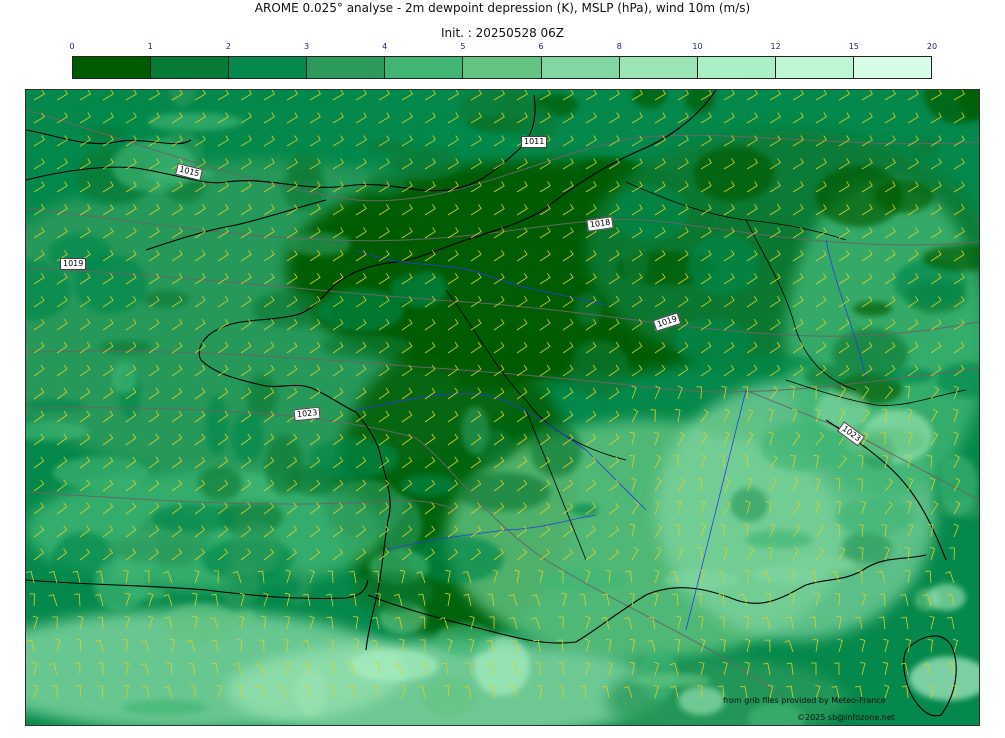 The width and height of the screenshot is (1005, 738). Describe the element at coordinates (804, 700) in the screenshot. I see `data-source-credit: from grib files provided by Meteo-France` at that location.